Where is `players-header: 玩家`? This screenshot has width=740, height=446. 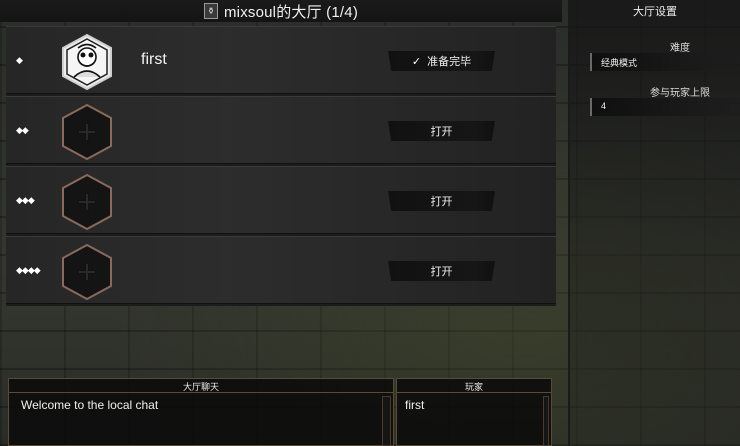 players-header: 玩家 is located at coordinates (474, 386).